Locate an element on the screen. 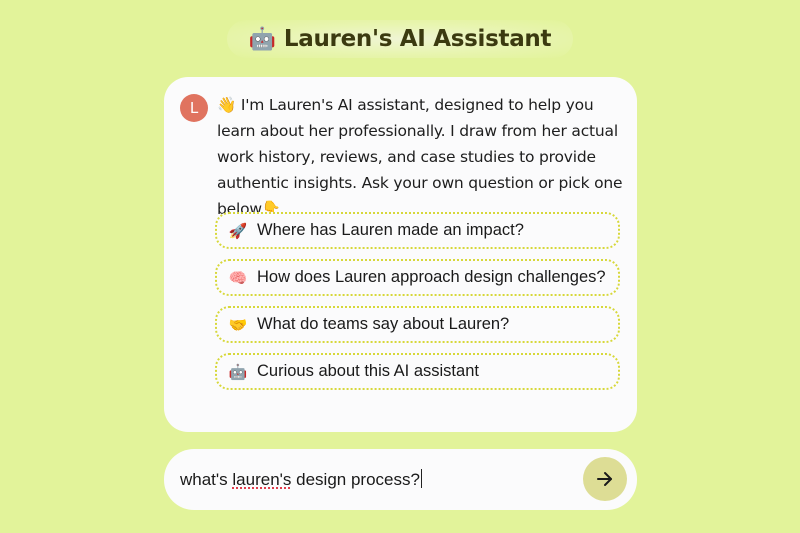 Image resolution: width=800 pixels, height=533 pixels. suggestion-label: Where has Lauren made an impact? is located at coordinates (390, 230).